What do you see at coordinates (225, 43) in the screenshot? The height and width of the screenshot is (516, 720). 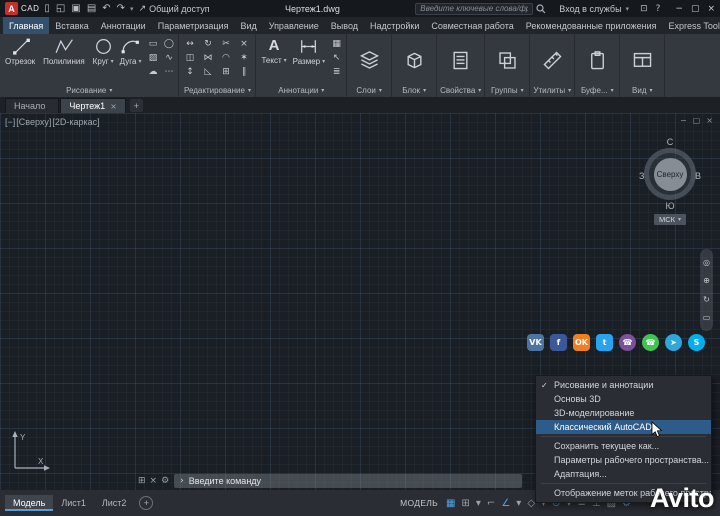 I see `trim-icon: ✂` at bounding box center [225, 43].